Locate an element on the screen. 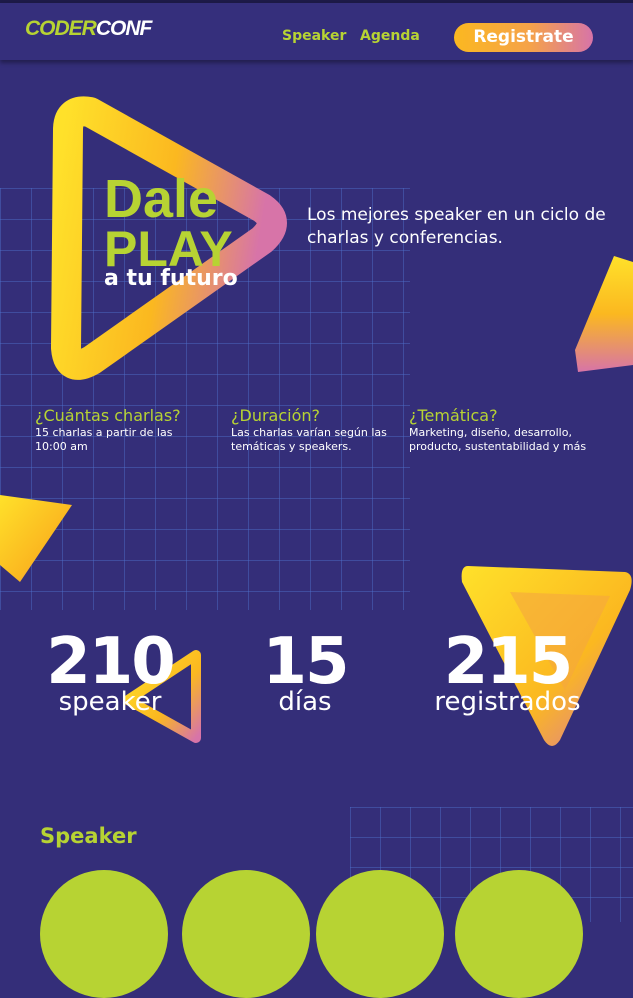 The image size is (633, 998). faq-question: ¿Temática? is located at coordinates (453, 415).